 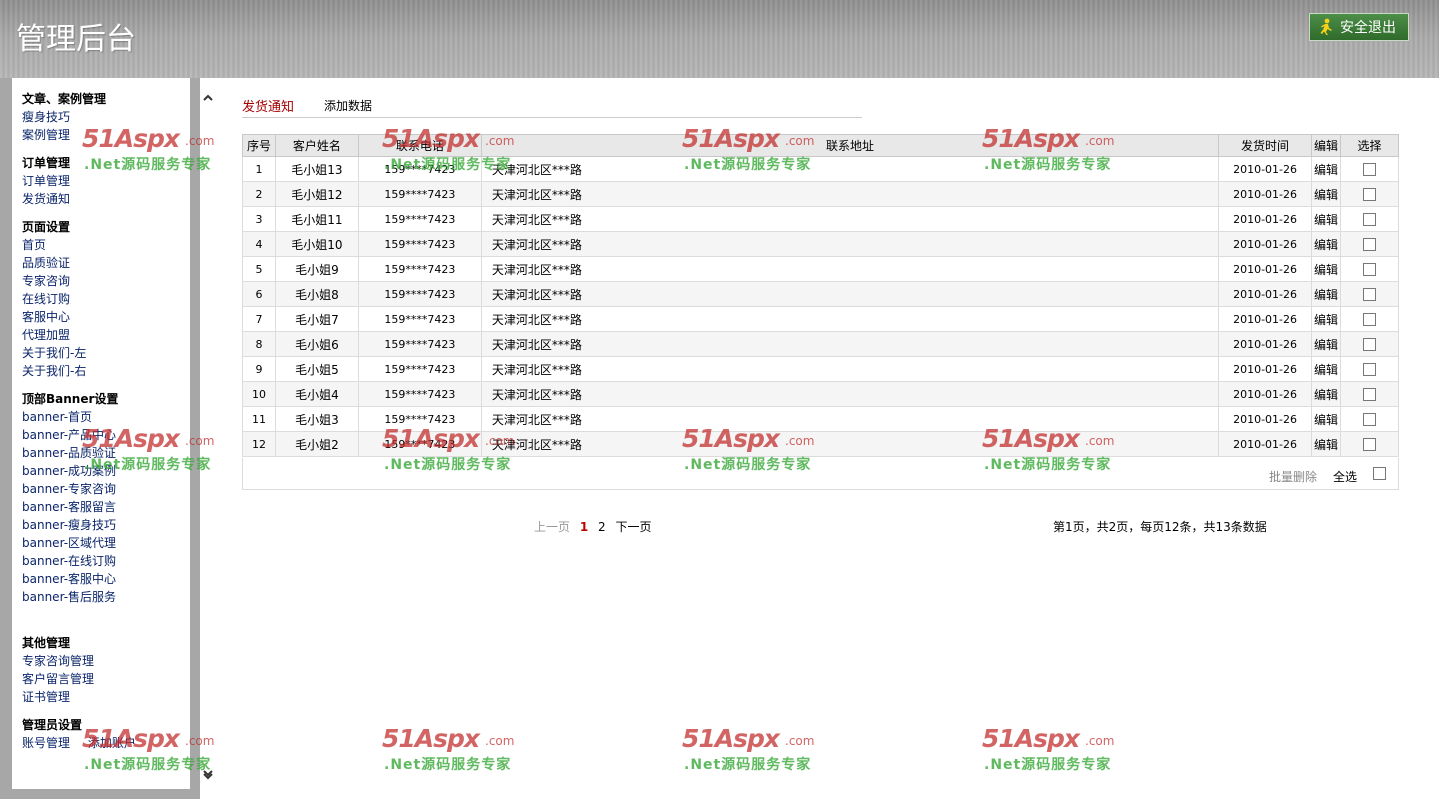 I want to click on sidebar-group-orders: 订单管理 订单管理 发货通知, so click(x=106, y=181).